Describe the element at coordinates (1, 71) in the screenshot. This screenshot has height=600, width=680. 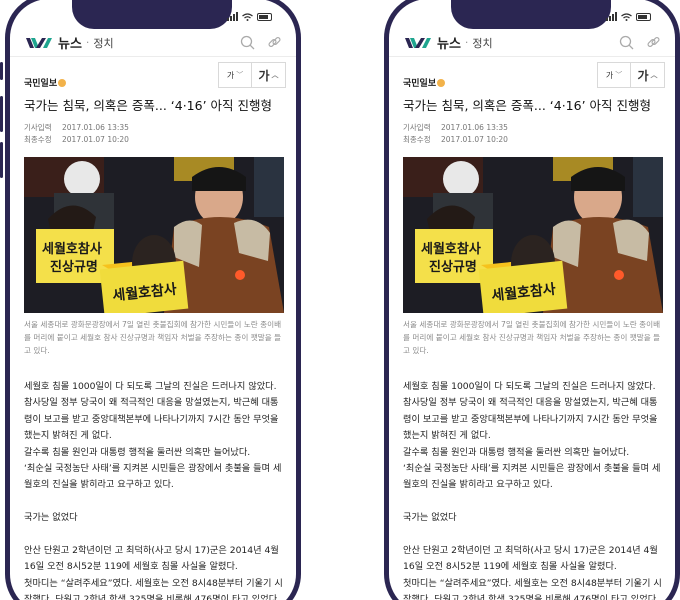
I see `left-mute-switch` at that location.